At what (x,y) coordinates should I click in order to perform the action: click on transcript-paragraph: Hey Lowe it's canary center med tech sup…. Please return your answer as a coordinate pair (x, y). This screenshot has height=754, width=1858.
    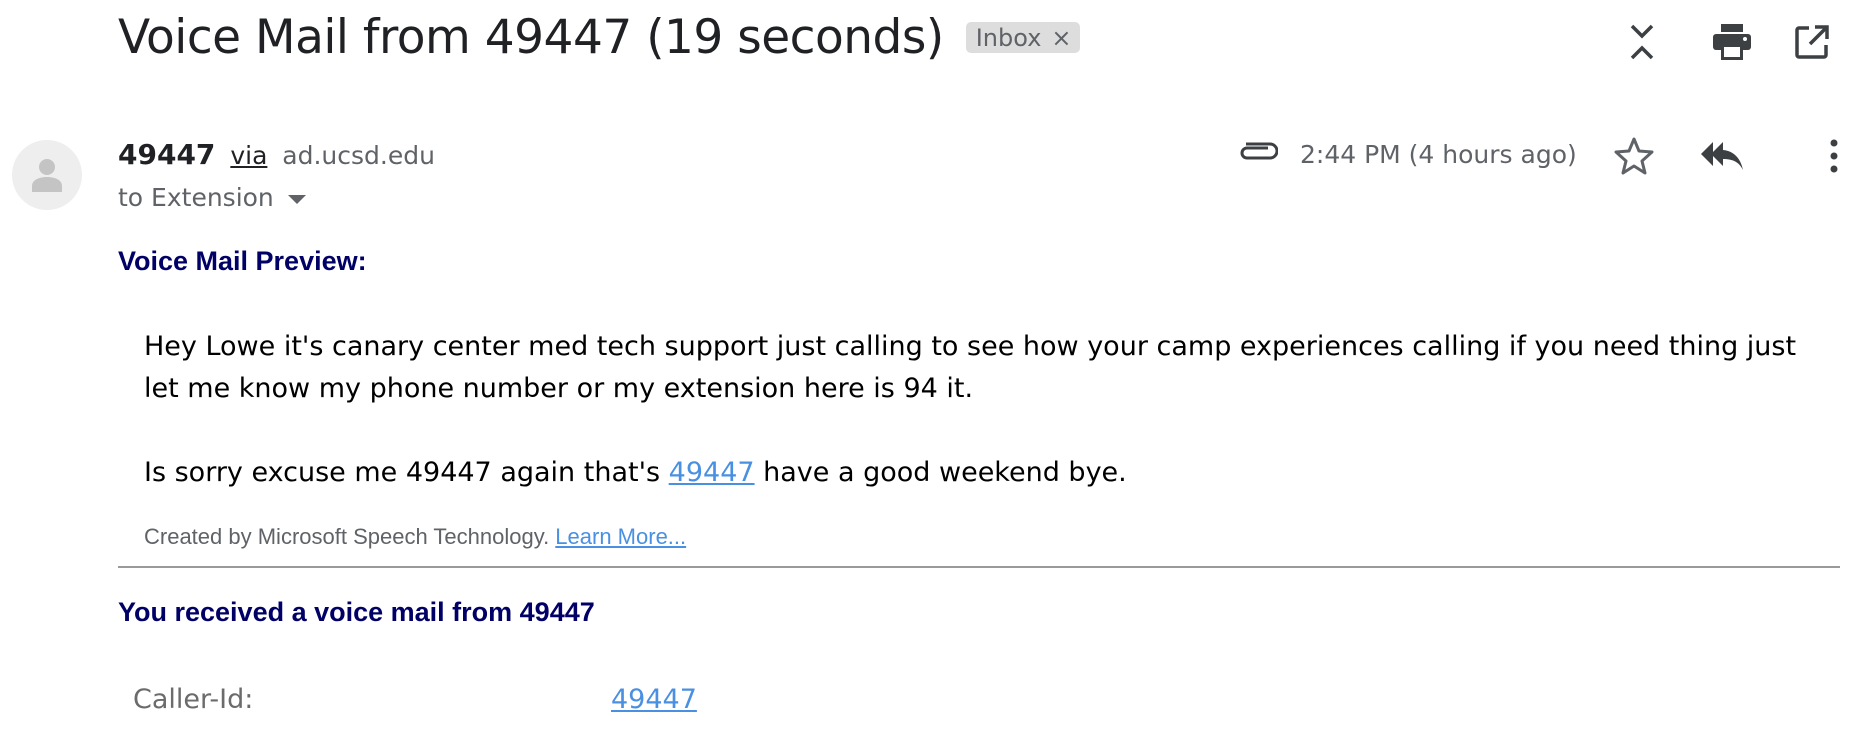
    Looking at the image, I should click on (970, 367).